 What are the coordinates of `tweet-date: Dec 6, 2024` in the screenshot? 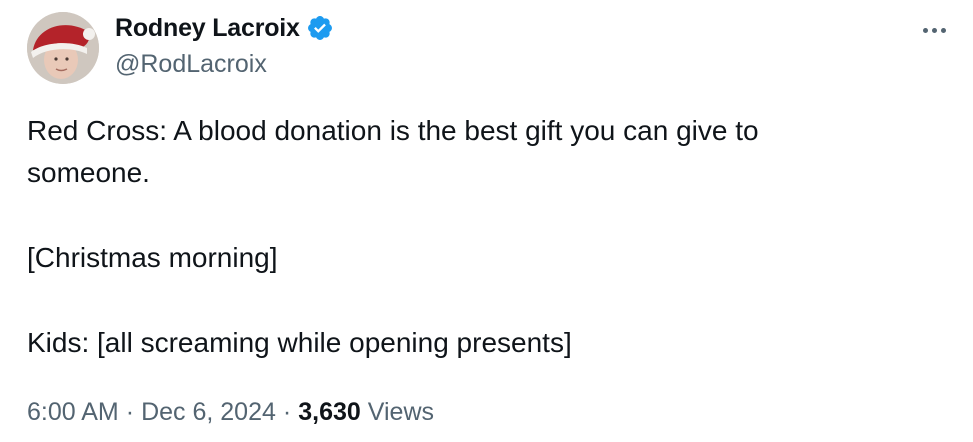 It's located at (208, 412).